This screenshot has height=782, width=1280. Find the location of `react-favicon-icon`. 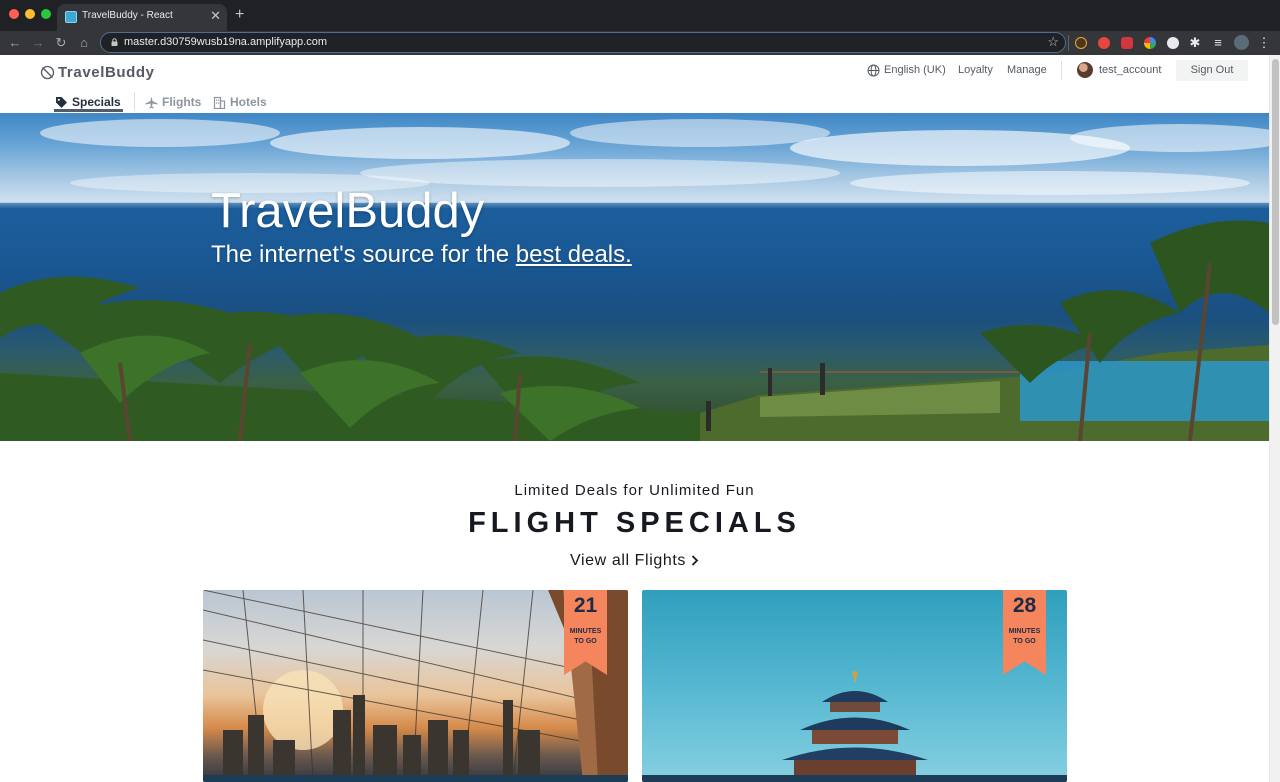

react-favicon-icon is located at coordinates (71, 17).